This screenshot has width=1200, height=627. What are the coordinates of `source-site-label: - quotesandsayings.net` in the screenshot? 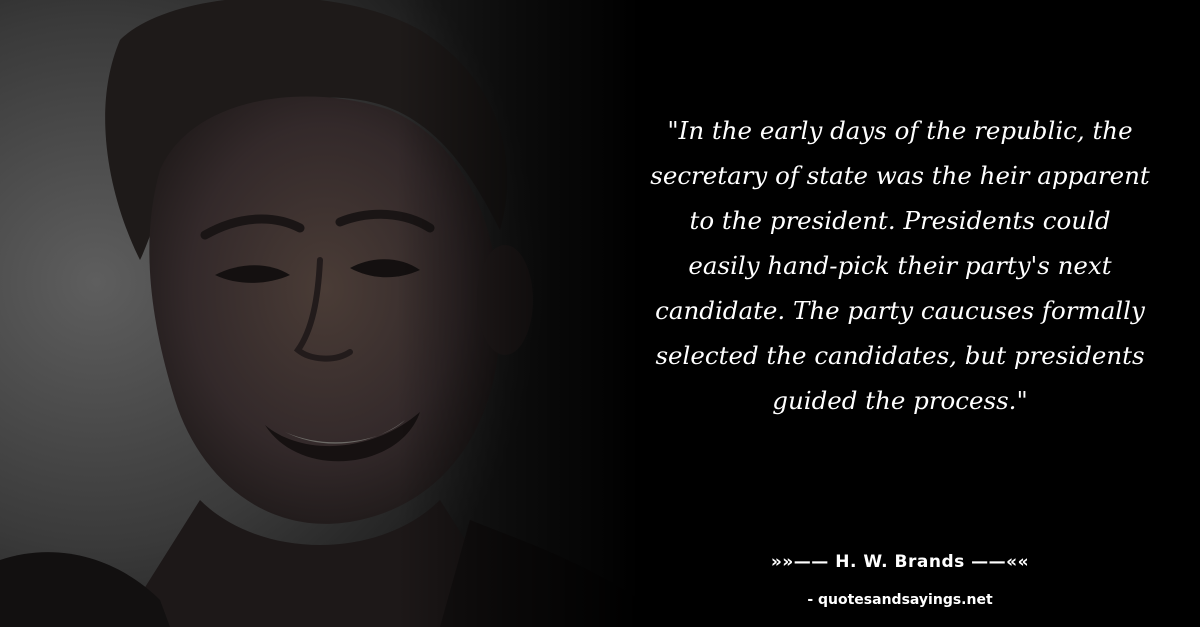 It's located at (900, 600).